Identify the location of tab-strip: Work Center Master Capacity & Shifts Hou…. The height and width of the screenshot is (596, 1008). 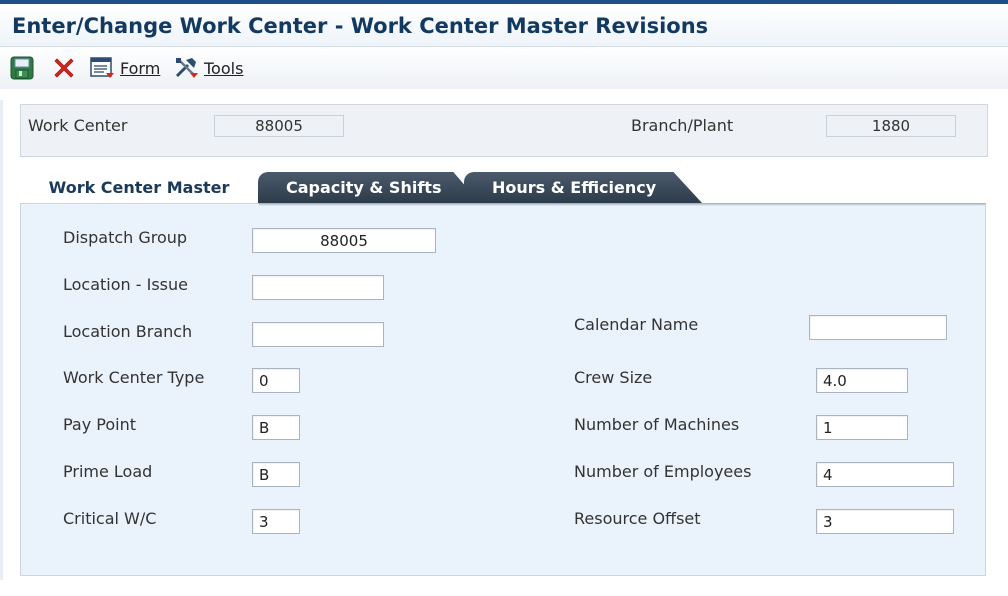
(503, 188).